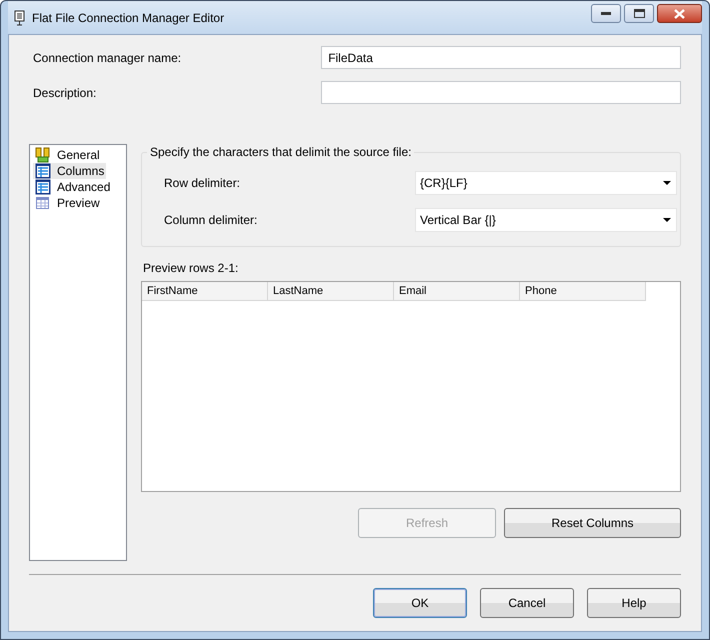 The width and height of the screenshot is (710, 640). What do you see at coordinates (191, 268) in the screenshot?
I see `preview-label: Preview rows 2-1:` at bounding box center [191, 268].